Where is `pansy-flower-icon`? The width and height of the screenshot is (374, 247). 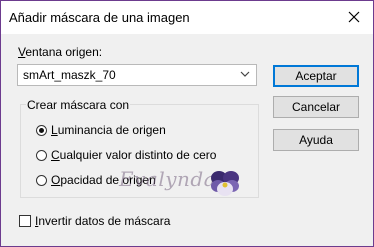
pansy-flower-icon is located at coordinates (225, 183).